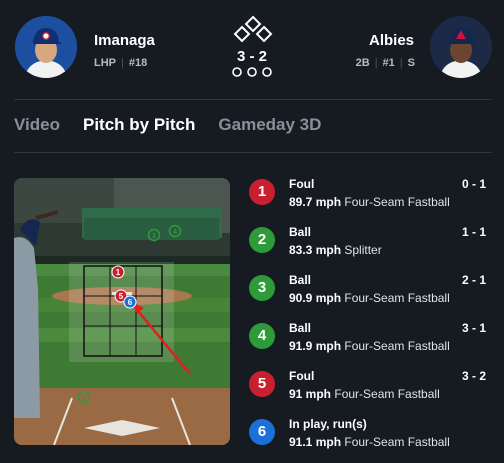  I want to click on pitch-detail: 91 mph Four-Seam Fastball, so click(364, 394).